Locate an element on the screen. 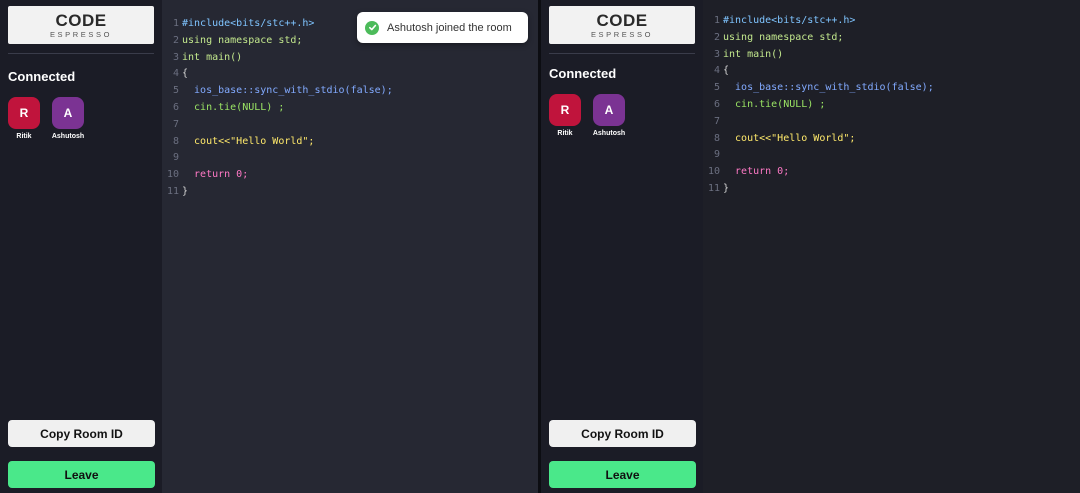  code-line: 1 #include<bits/stc++.h> is located at coordinates (818, 21).